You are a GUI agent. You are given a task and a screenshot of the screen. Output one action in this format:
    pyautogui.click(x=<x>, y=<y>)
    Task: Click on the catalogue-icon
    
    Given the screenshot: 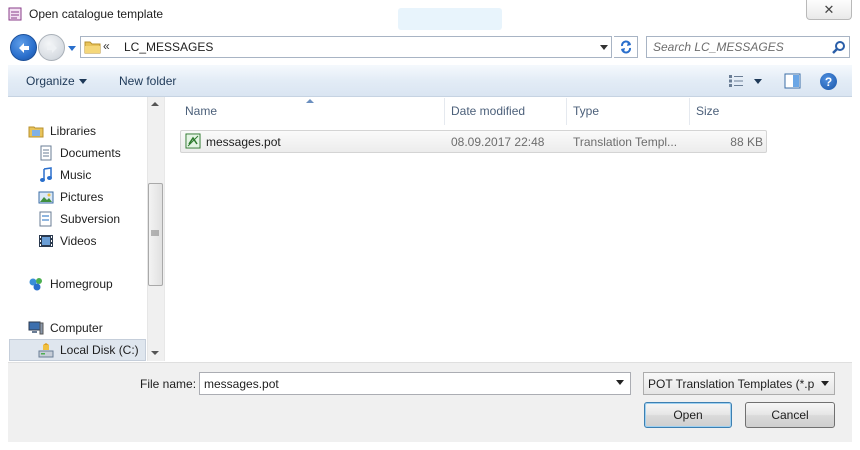 What is the action you would take?
    pyautogui.click(x=15, y=14)
    